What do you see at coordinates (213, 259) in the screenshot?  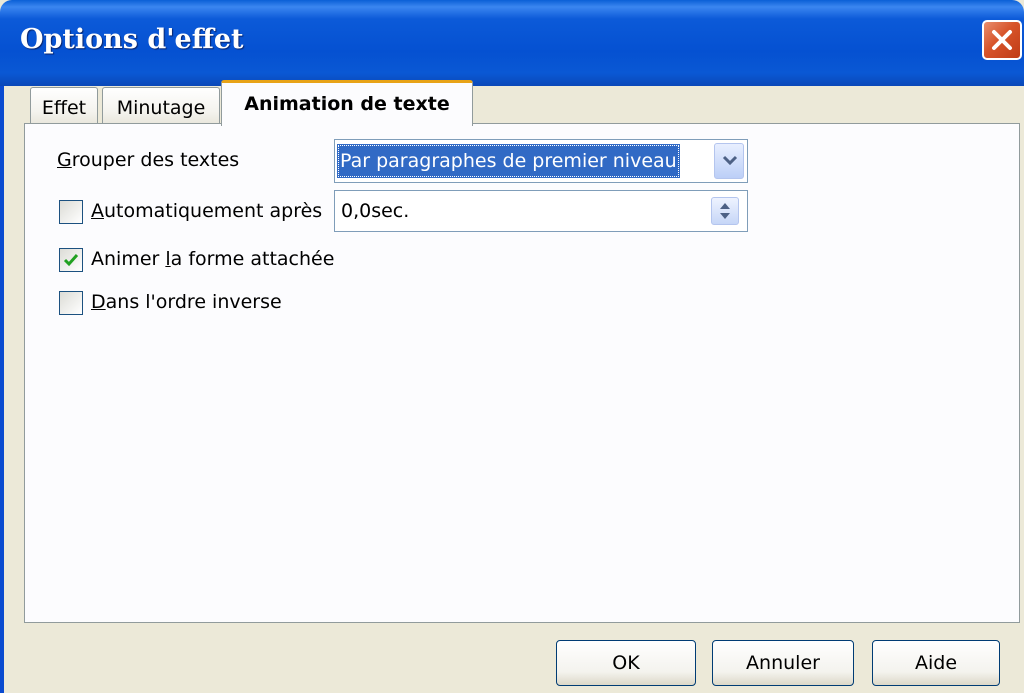 I see `animate-shape-label: Animer la forme attachée` at bounding box center [213, 259].